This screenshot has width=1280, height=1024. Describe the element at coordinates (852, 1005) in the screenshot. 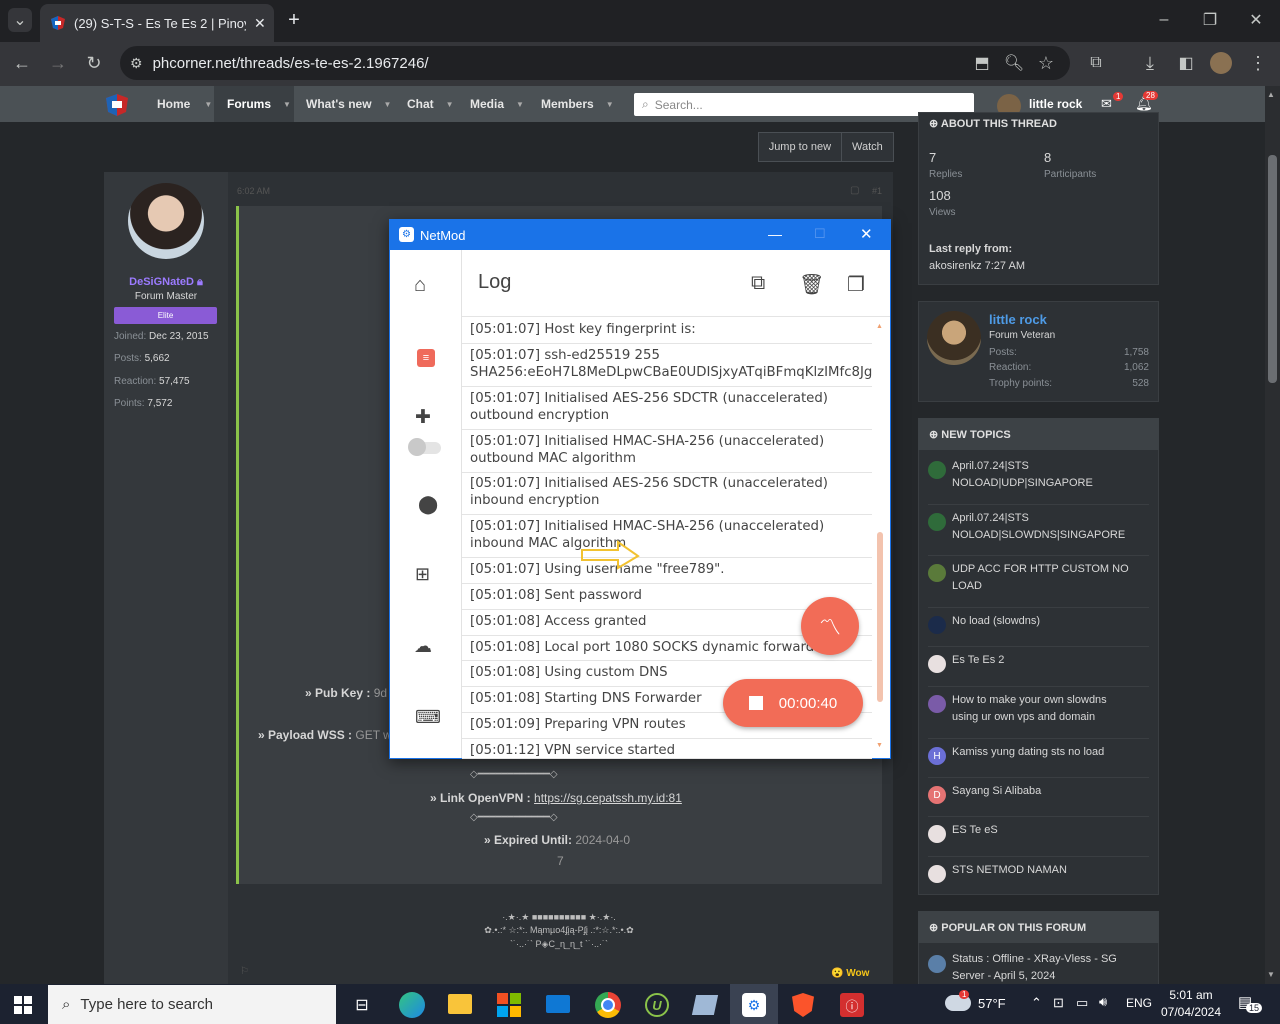

I see `app-red-icon: ⓘ` at that location.